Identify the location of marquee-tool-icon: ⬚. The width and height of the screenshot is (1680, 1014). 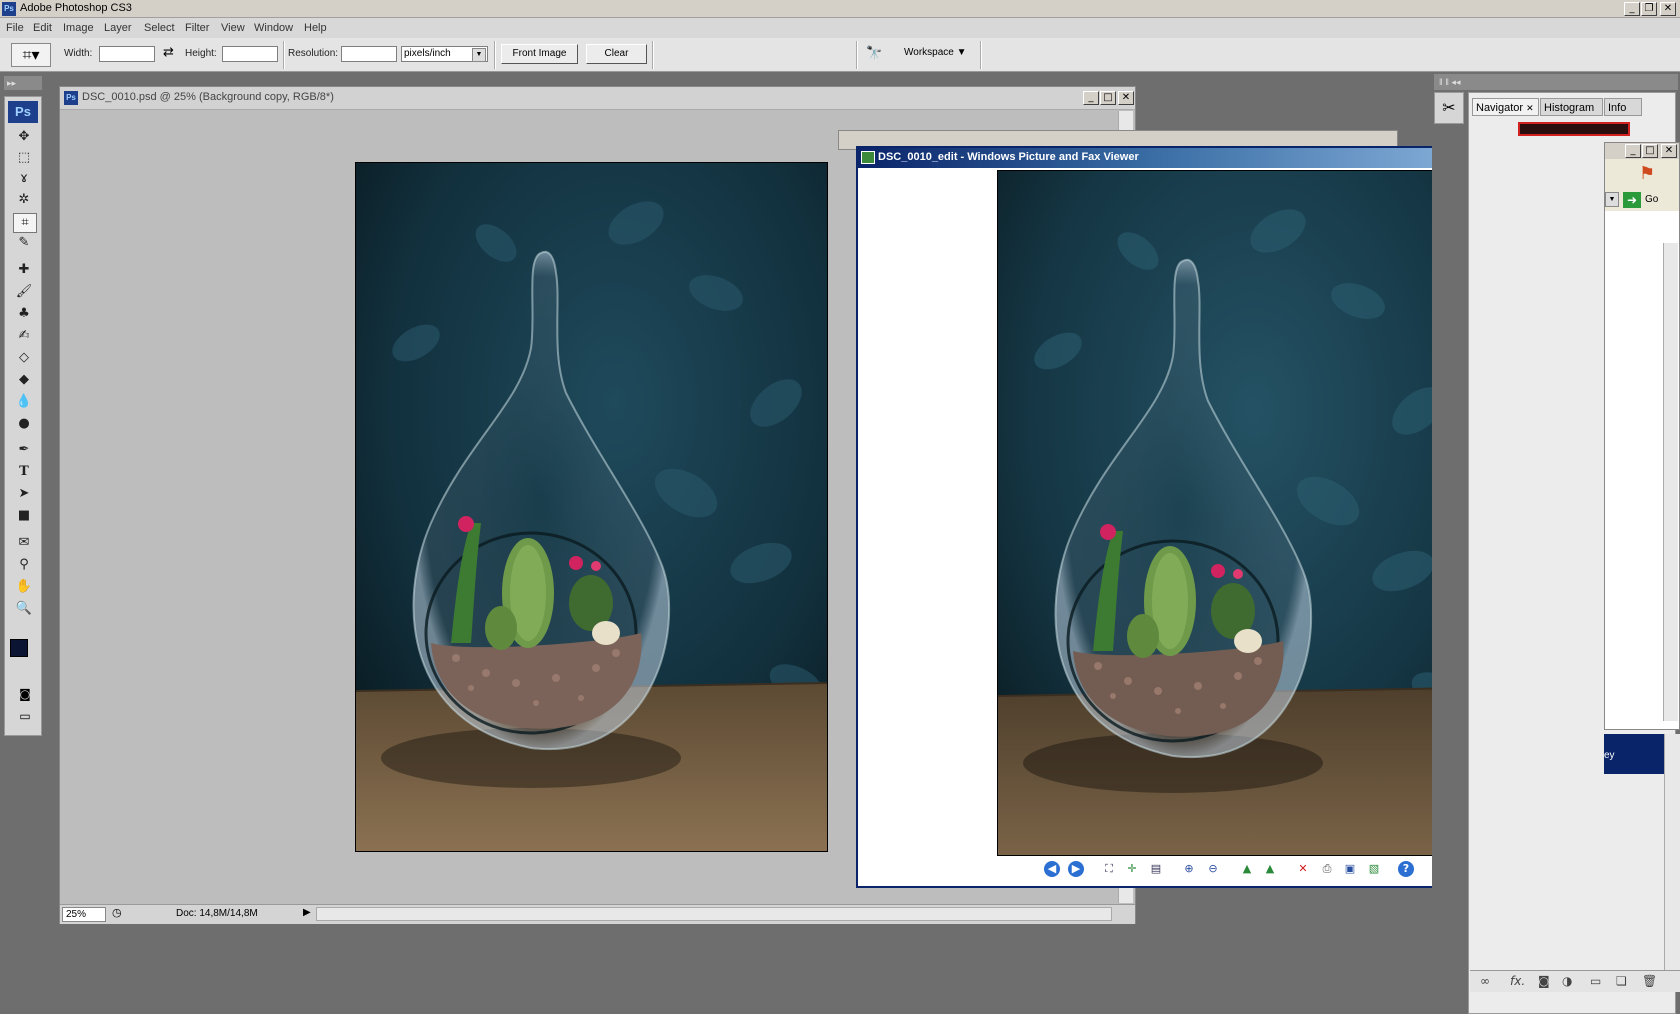
(24, 158).